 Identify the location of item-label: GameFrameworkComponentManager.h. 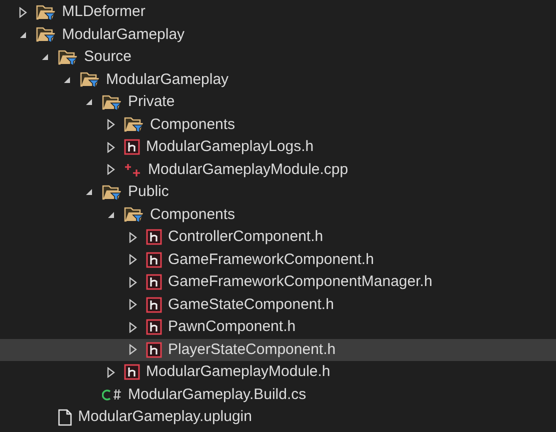
(300, 282).